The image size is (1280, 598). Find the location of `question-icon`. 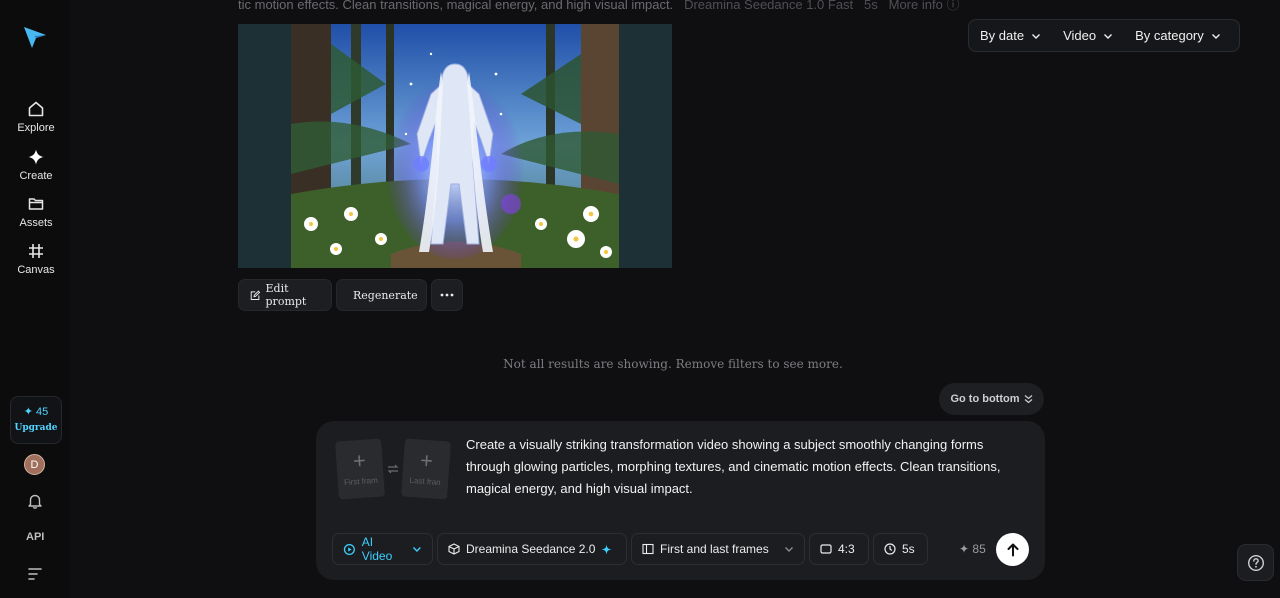

question-icon is located at coordinates (1255, 562).